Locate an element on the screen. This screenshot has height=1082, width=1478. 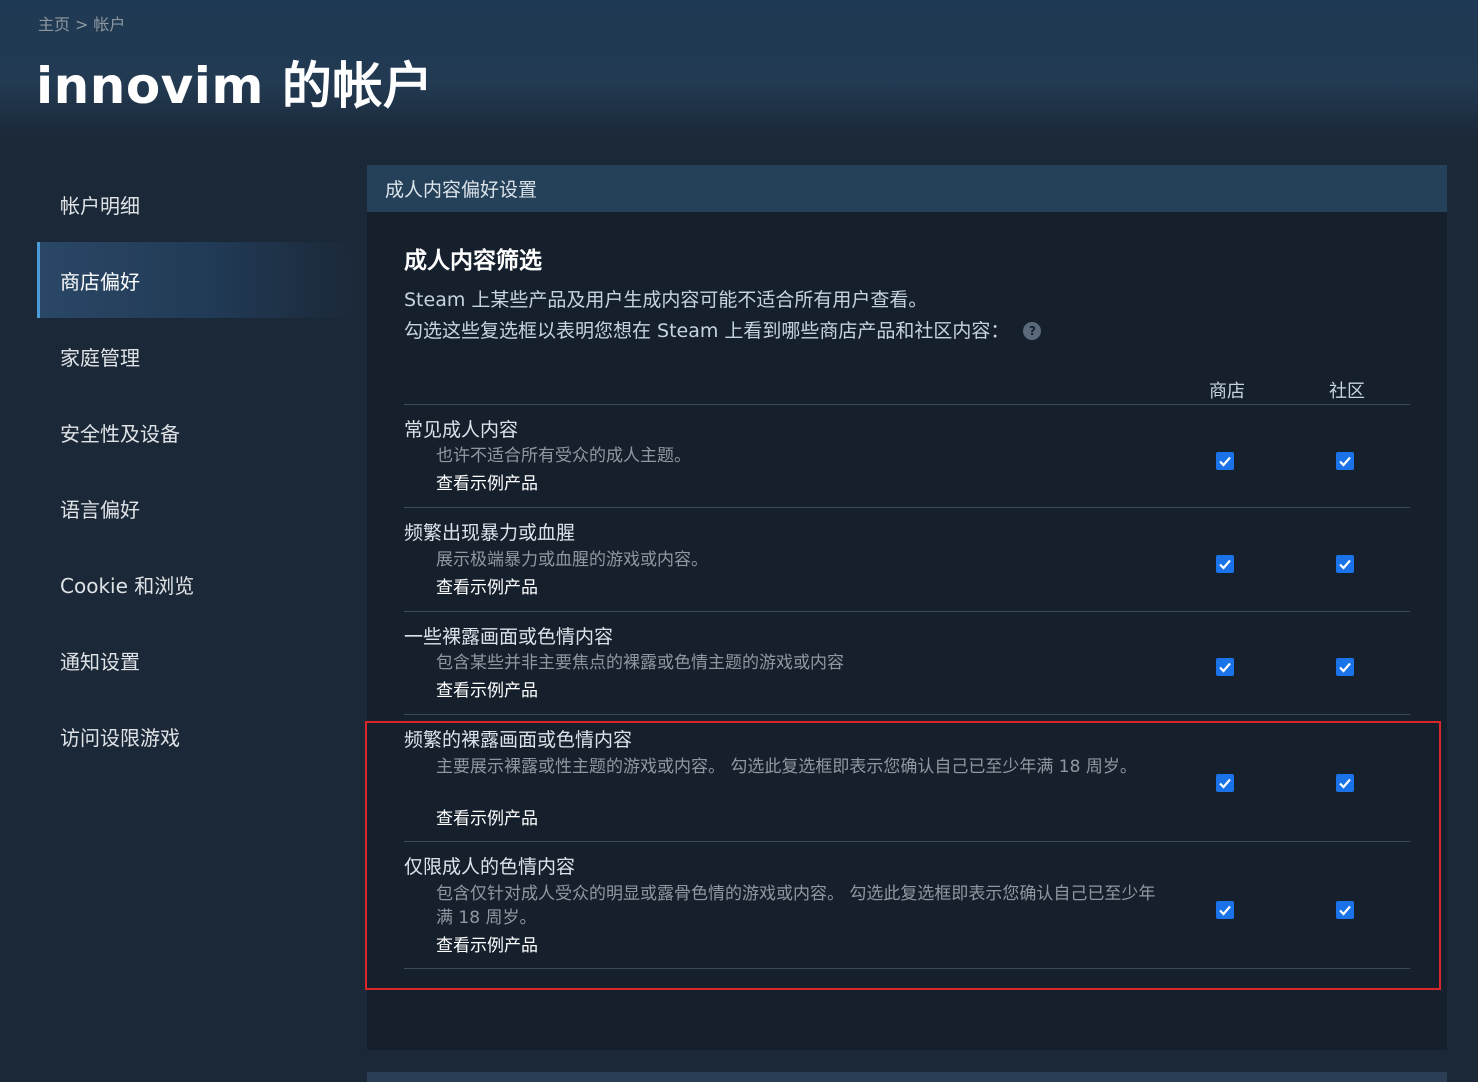
sidebar-item-security-devices: 安全性及设备 is located at coordinates (197, 432).